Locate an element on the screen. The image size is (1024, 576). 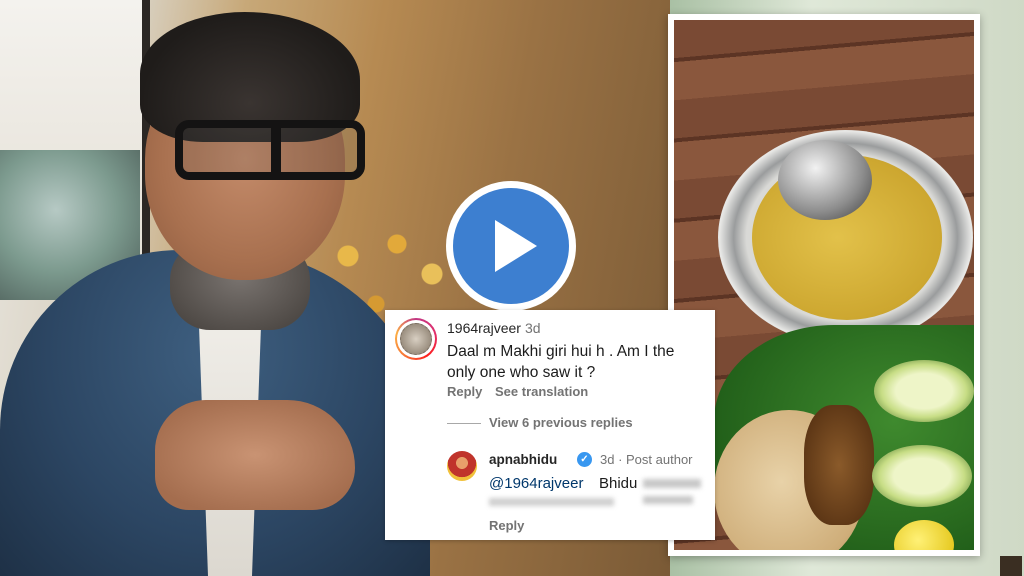
play-button-circle is located at coordinates (511, 246).